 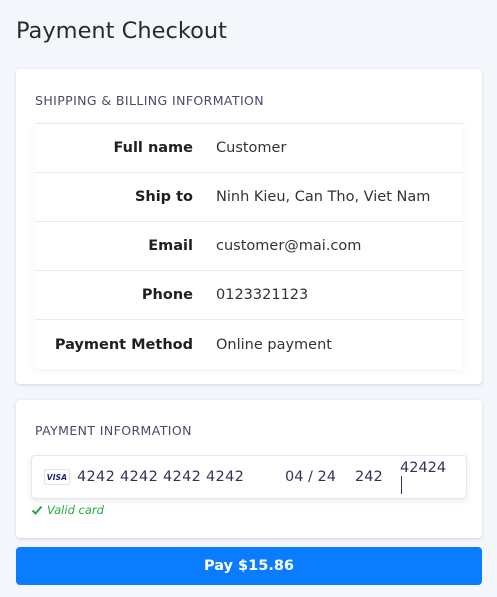 I want to click on info-row-phone: Phone 0123321123, so click(x=249, y=295).